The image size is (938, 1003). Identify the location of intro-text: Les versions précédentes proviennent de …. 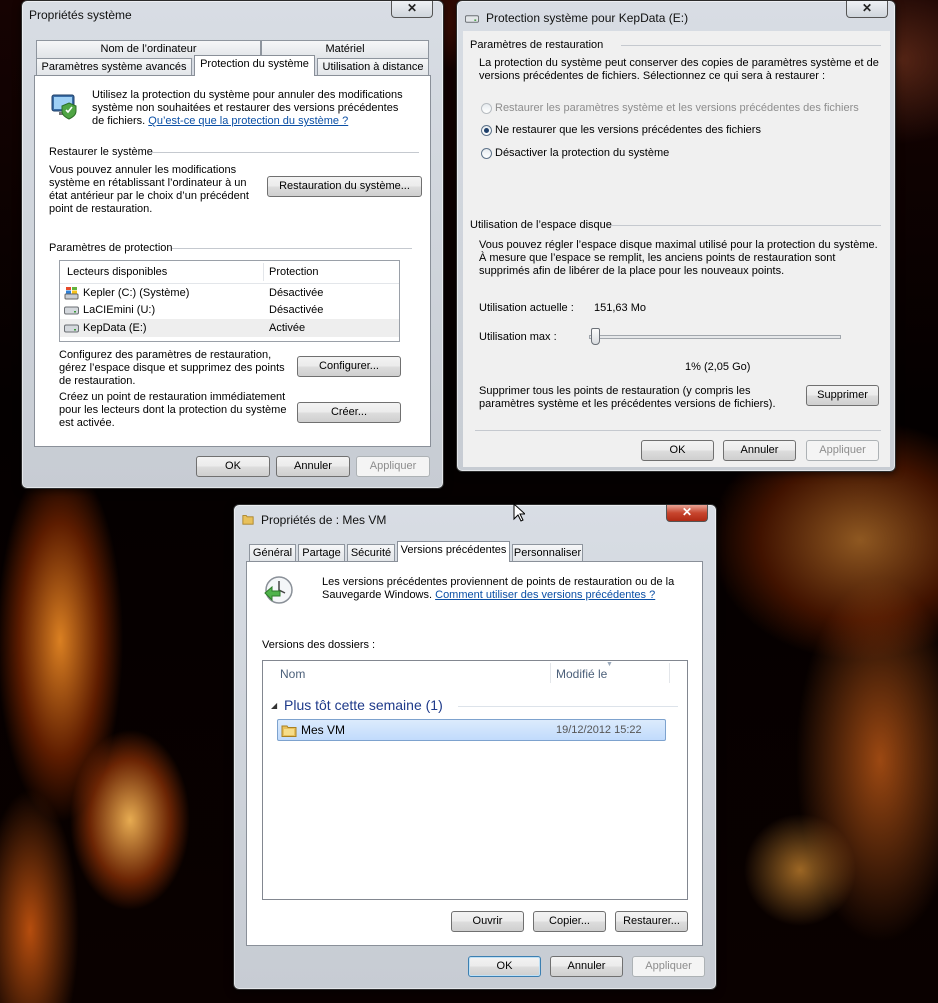
(498, 588).